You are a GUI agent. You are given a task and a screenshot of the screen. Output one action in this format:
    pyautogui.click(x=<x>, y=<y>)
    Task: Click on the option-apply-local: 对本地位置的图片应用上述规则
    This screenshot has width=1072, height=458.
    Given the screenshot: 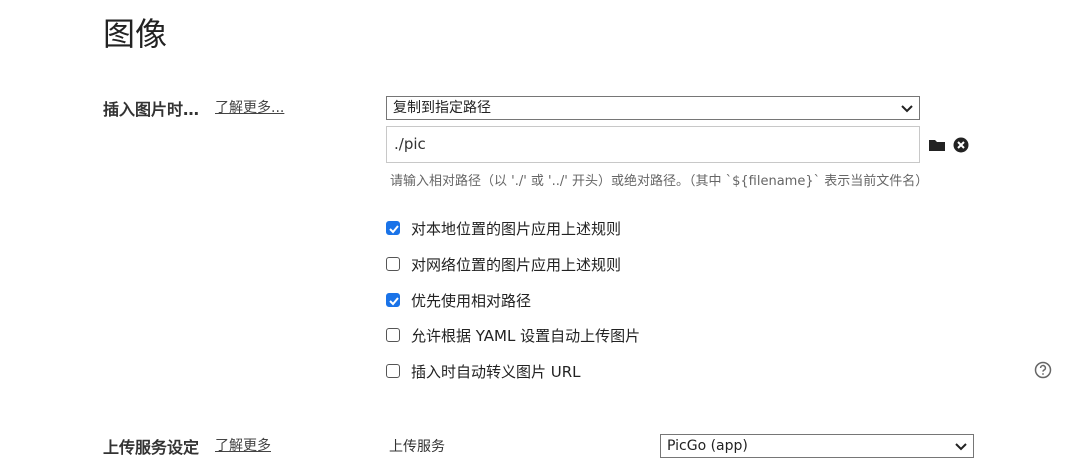 What is the action you would take?
    pyautogui.click(x=503, y=228)
    